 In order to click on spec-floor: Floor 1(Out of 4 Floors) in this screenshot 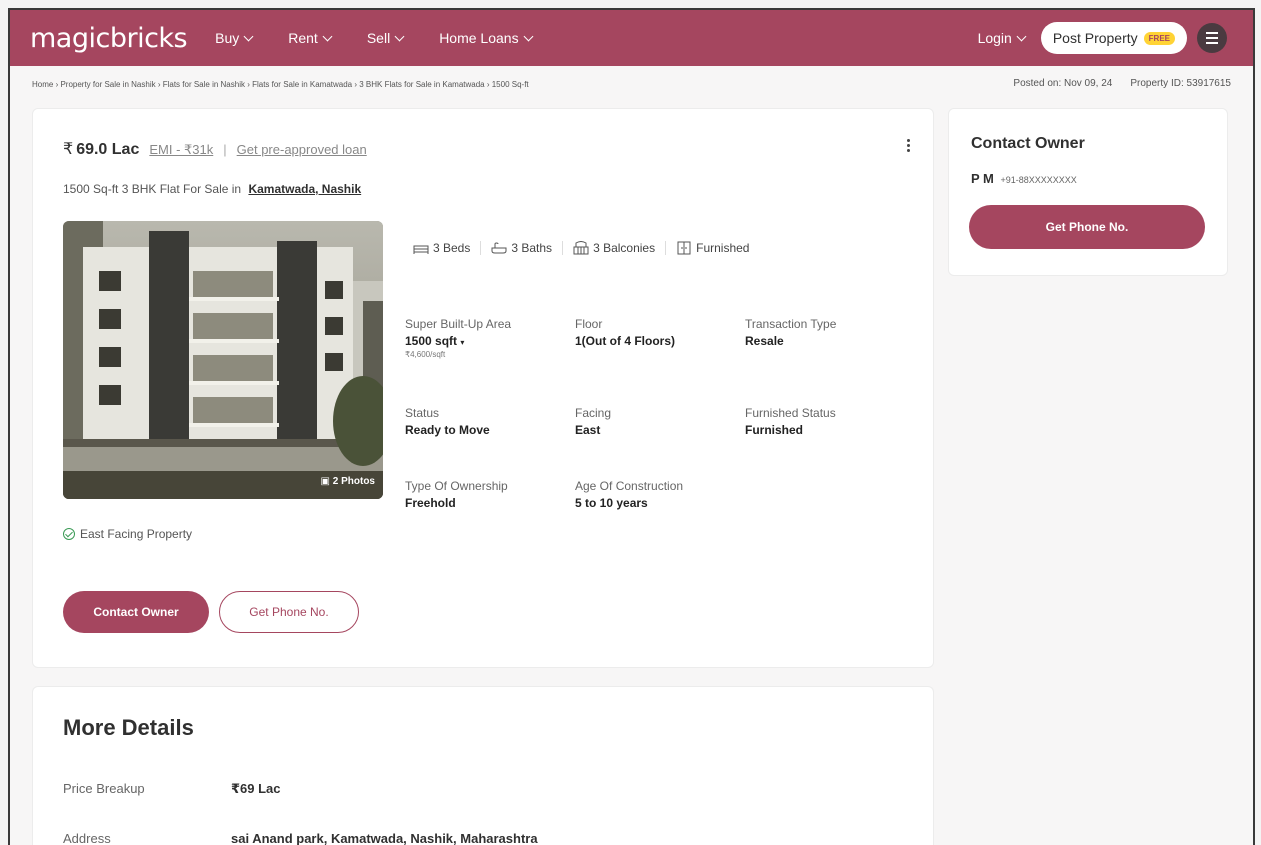, I will do `click(625, 332)`.